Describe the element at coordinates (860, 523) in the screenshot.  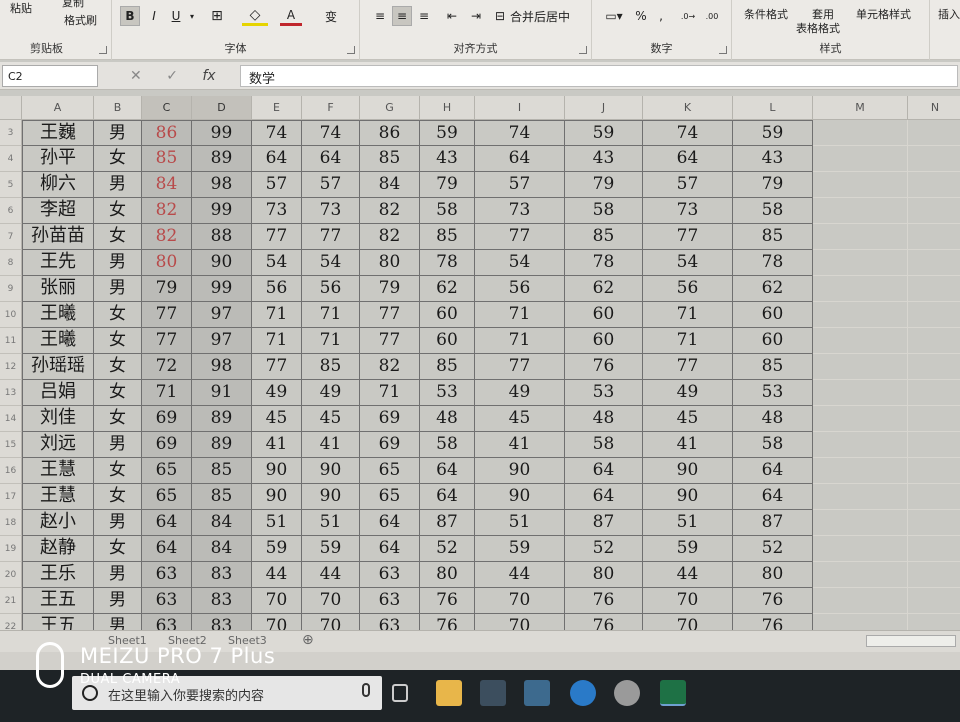
I see `cell-m18` at that location.